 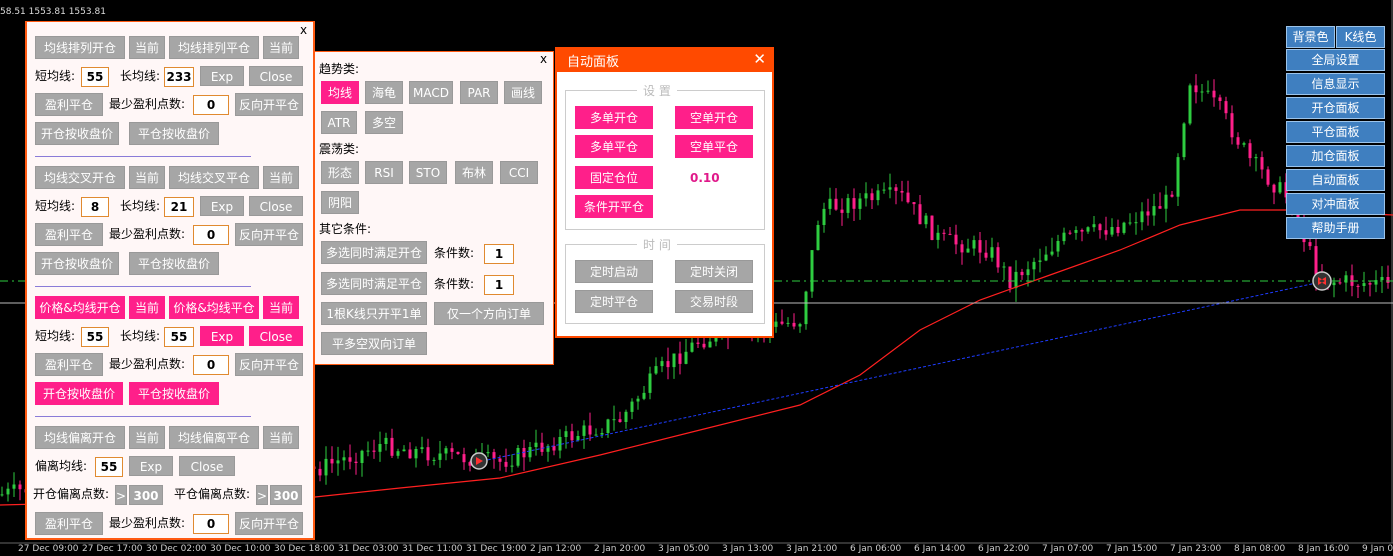 What do you see at coordinates (109, 467) in the screenshot?
I see `deviation-ma-input: 55` at bounding box center [109, 467].